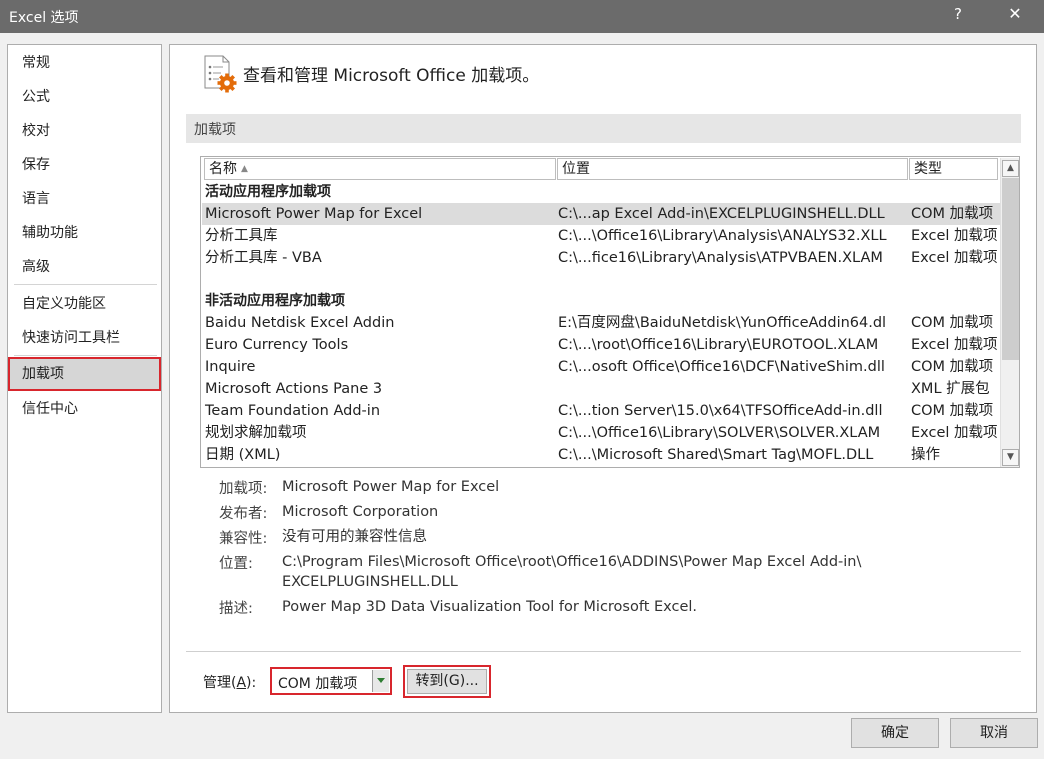 The height and width of the screenshot is (759, 1044). What do you see at coordinates (84, 165) in the screenshot?
I see `nav-item-save: 保存` at bounding box center [84, 165].